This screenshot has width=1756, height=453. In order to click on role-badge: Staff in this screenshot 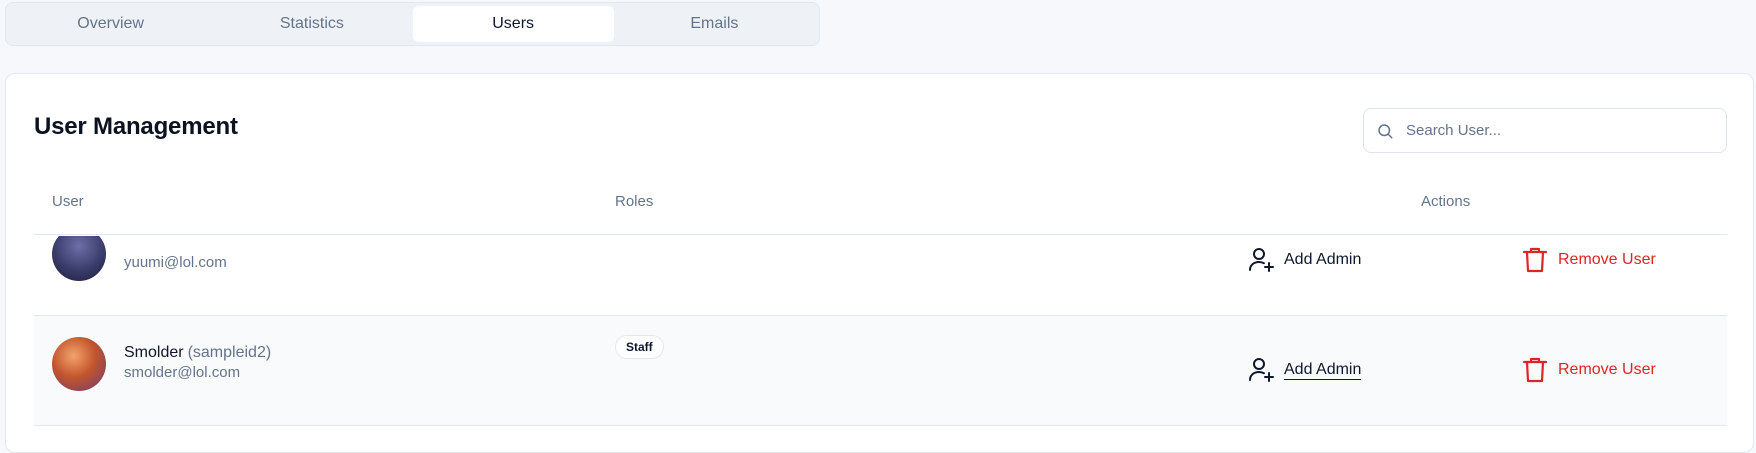, I will do `click(639, 347)`.